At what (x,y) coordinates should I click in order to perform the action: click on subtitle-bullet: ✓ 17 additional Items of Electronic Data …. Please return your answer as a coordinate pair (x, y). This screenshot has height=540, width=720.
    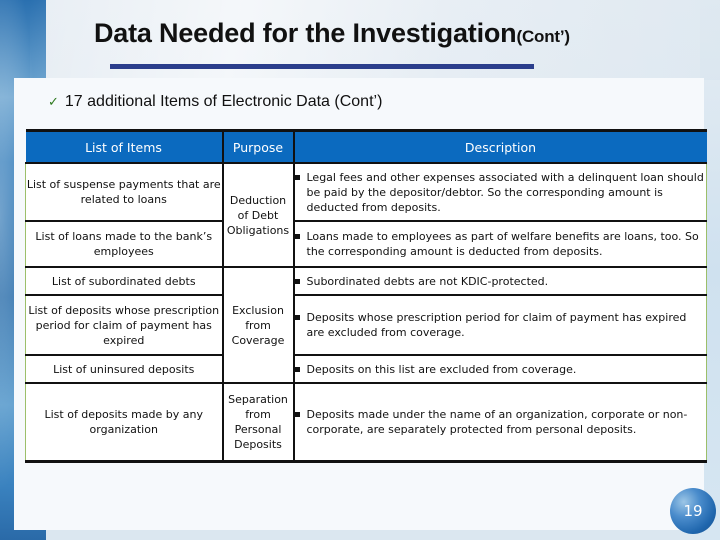
    Looking at the image, I should click on (215, 102).